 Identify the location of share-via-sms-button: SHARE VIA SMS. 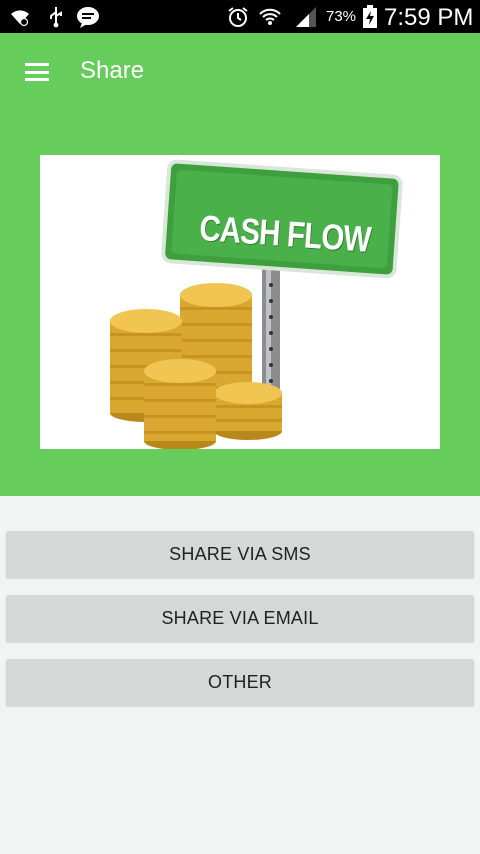
(240, 554).